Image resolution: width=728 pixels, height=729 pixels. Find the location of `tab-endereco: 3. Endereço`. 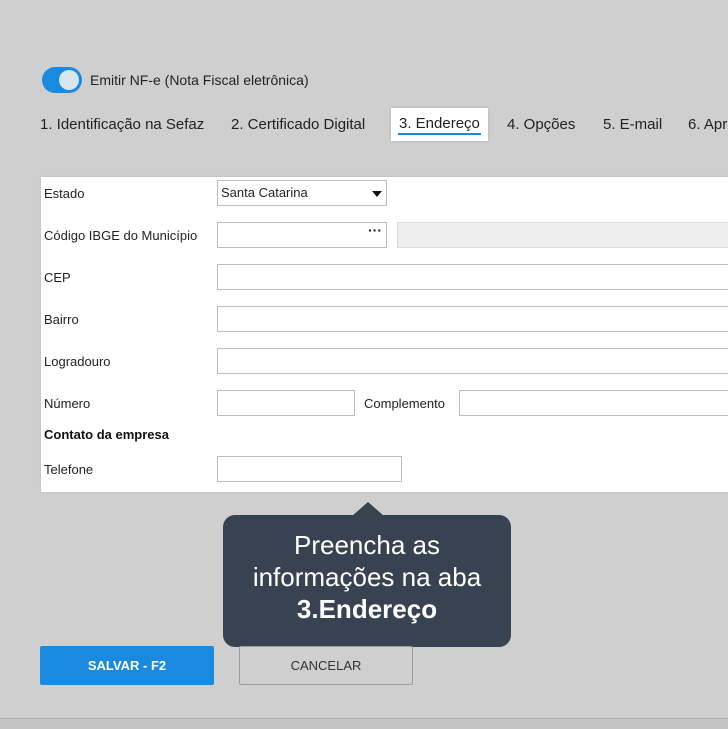

tab-endereco: 3. Endereço is located at coordinates (439, 124).